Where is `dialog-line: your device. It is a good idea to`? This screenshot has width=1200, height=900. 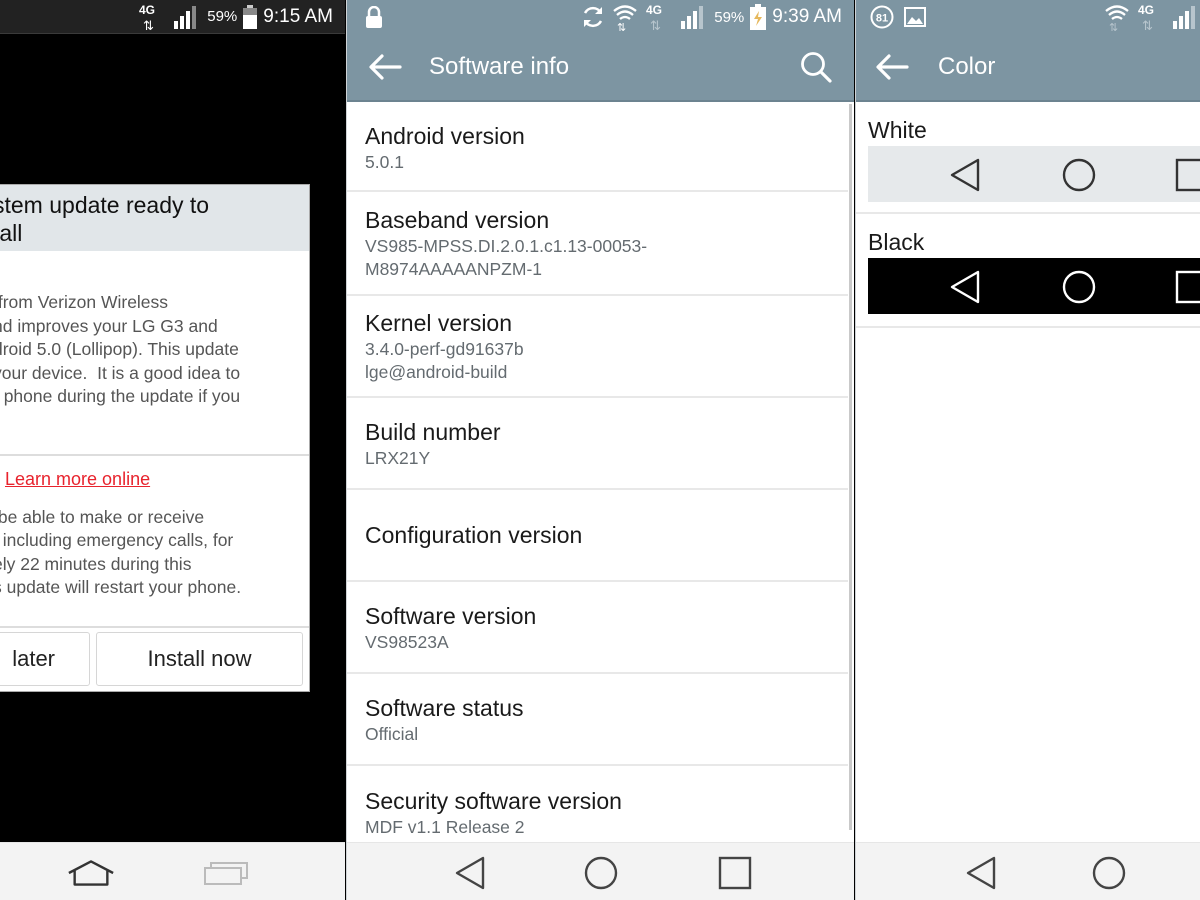
dialog-line: your device. It is a good idea to is located at coordinates (120, 372).